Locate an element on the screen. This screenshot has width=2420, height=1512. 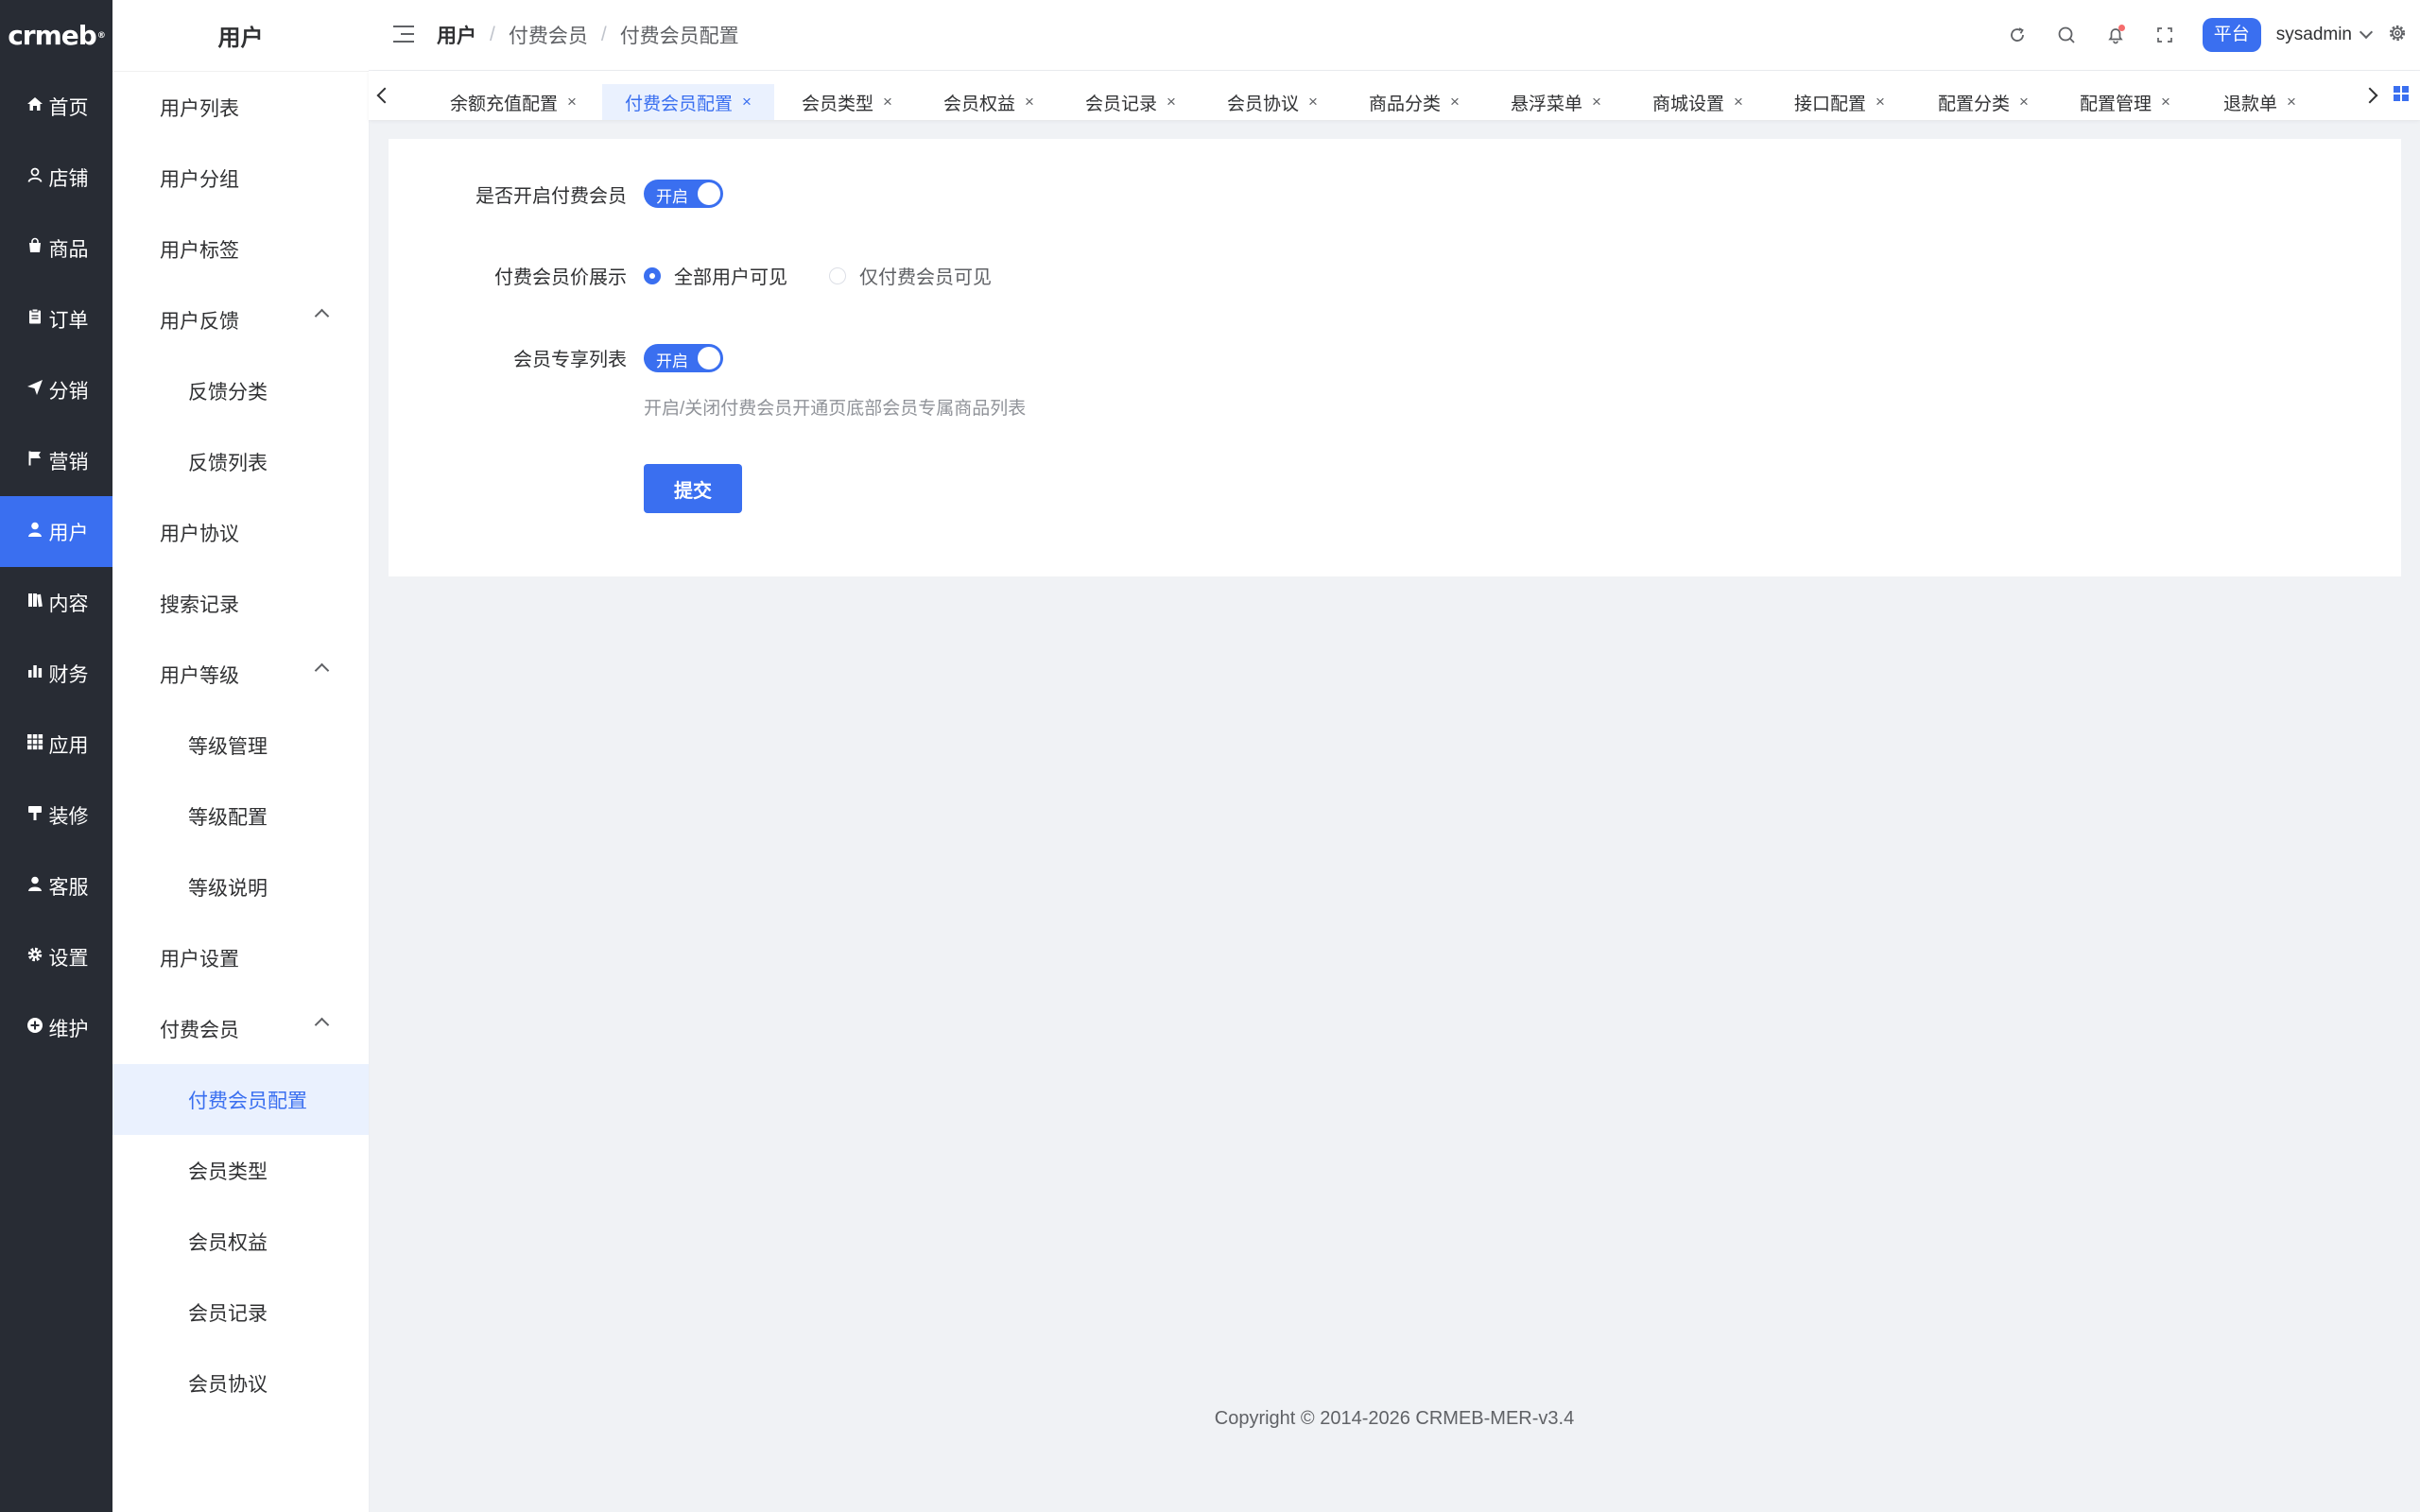
user-menu: sysadmin is located at coordinates (2325, 35).